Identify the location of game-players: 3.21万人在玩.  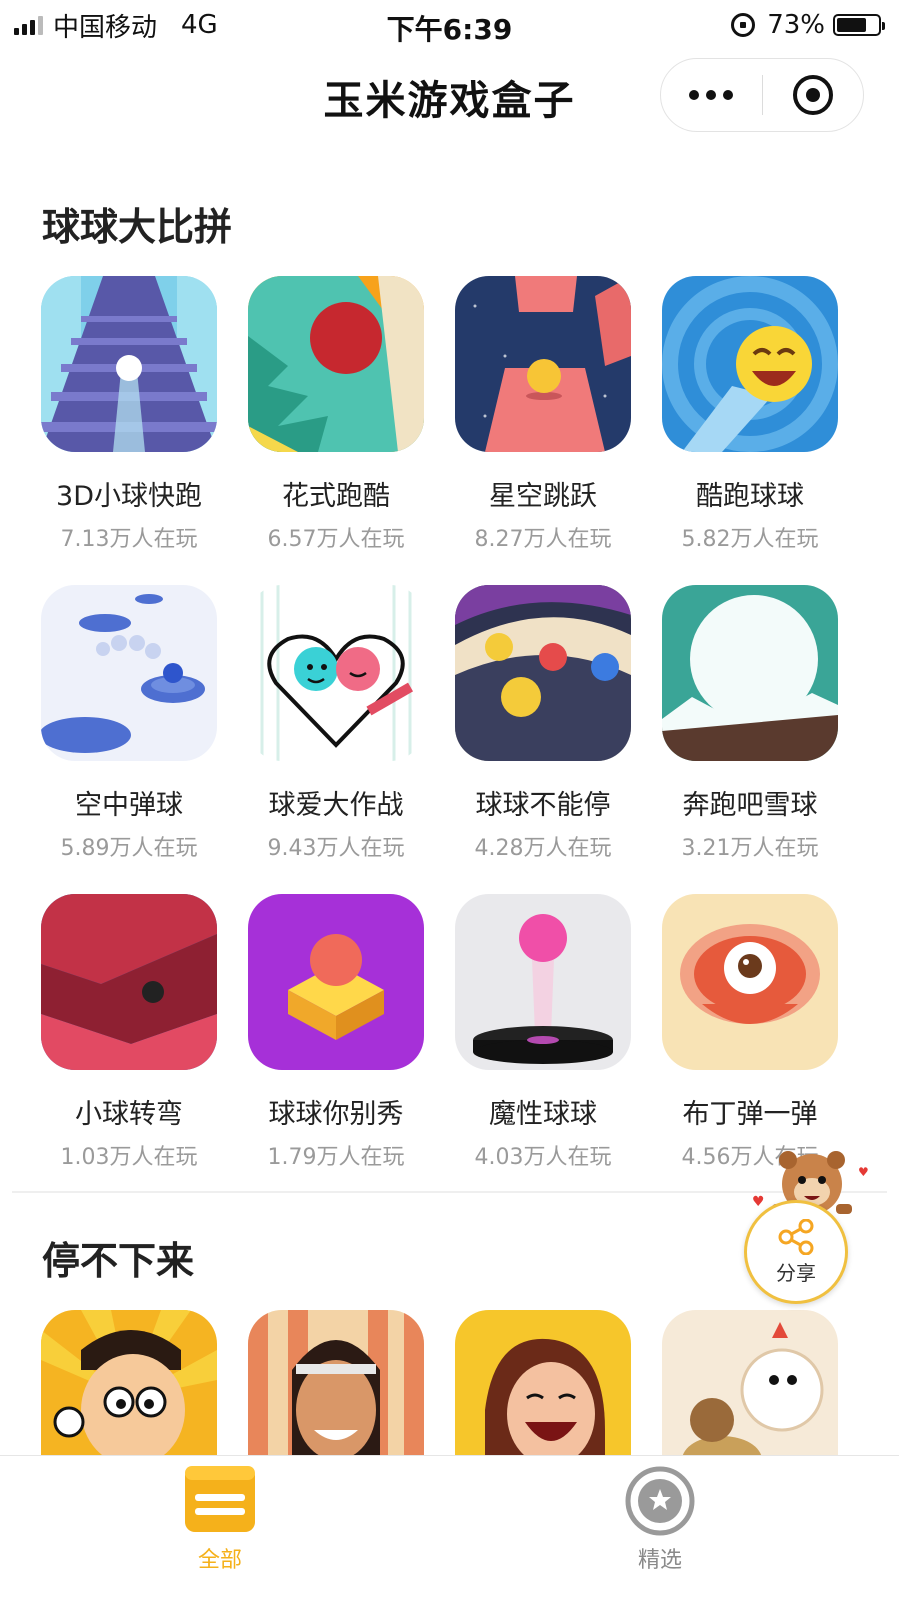
(750, 848).